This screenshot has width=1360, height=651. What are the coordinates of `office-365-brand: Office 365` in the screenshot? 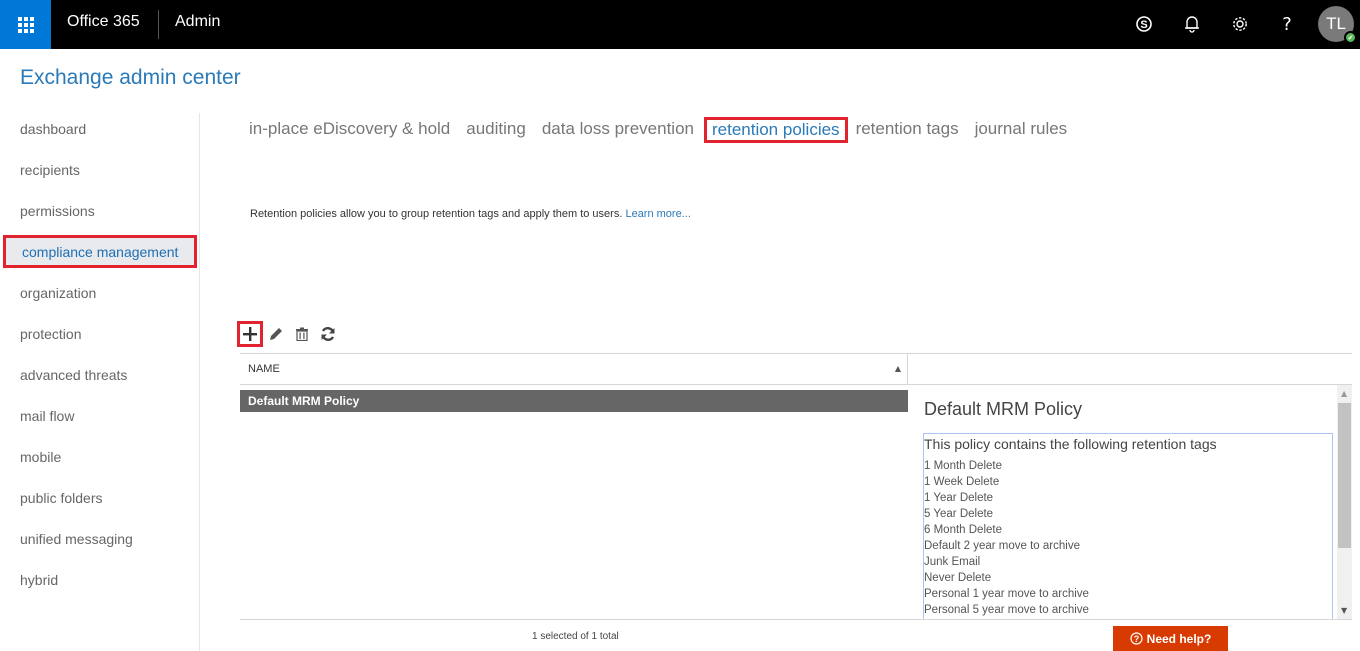 It's located at (103, 22).